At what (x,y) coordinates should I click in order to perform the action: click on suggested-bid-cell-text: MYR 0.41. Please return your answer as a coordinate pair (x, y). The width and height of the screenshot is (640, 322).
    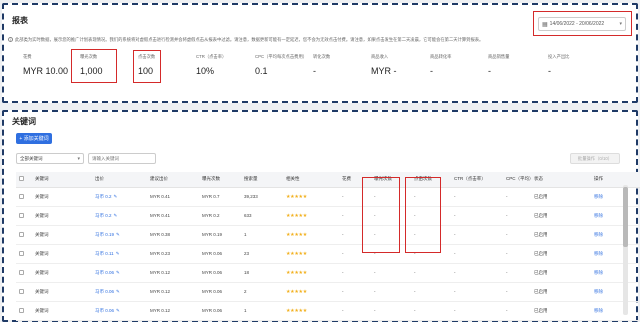
    Looking at the image, I should click on (160, 215).